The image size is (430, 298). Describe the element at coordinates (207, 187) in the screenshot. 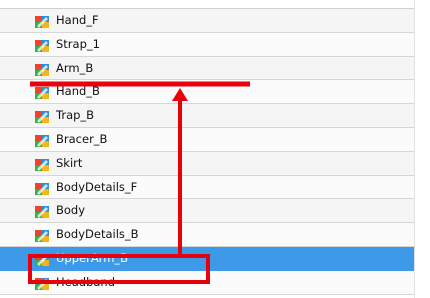

I see `layer-row-bodydetails-f: BodyDetails_F` at that location.